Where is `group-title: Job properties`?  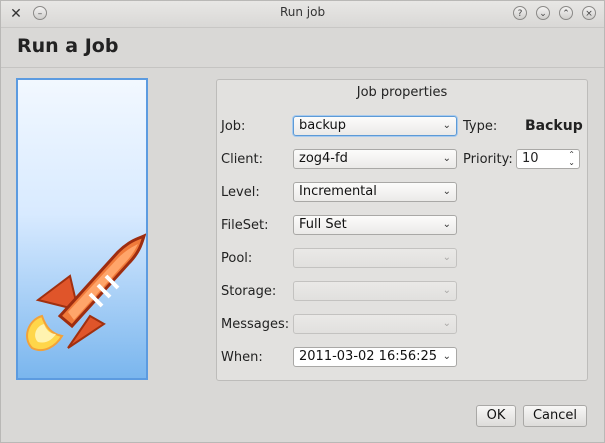 group-title: Job properties is located at coordinates (402, 92).